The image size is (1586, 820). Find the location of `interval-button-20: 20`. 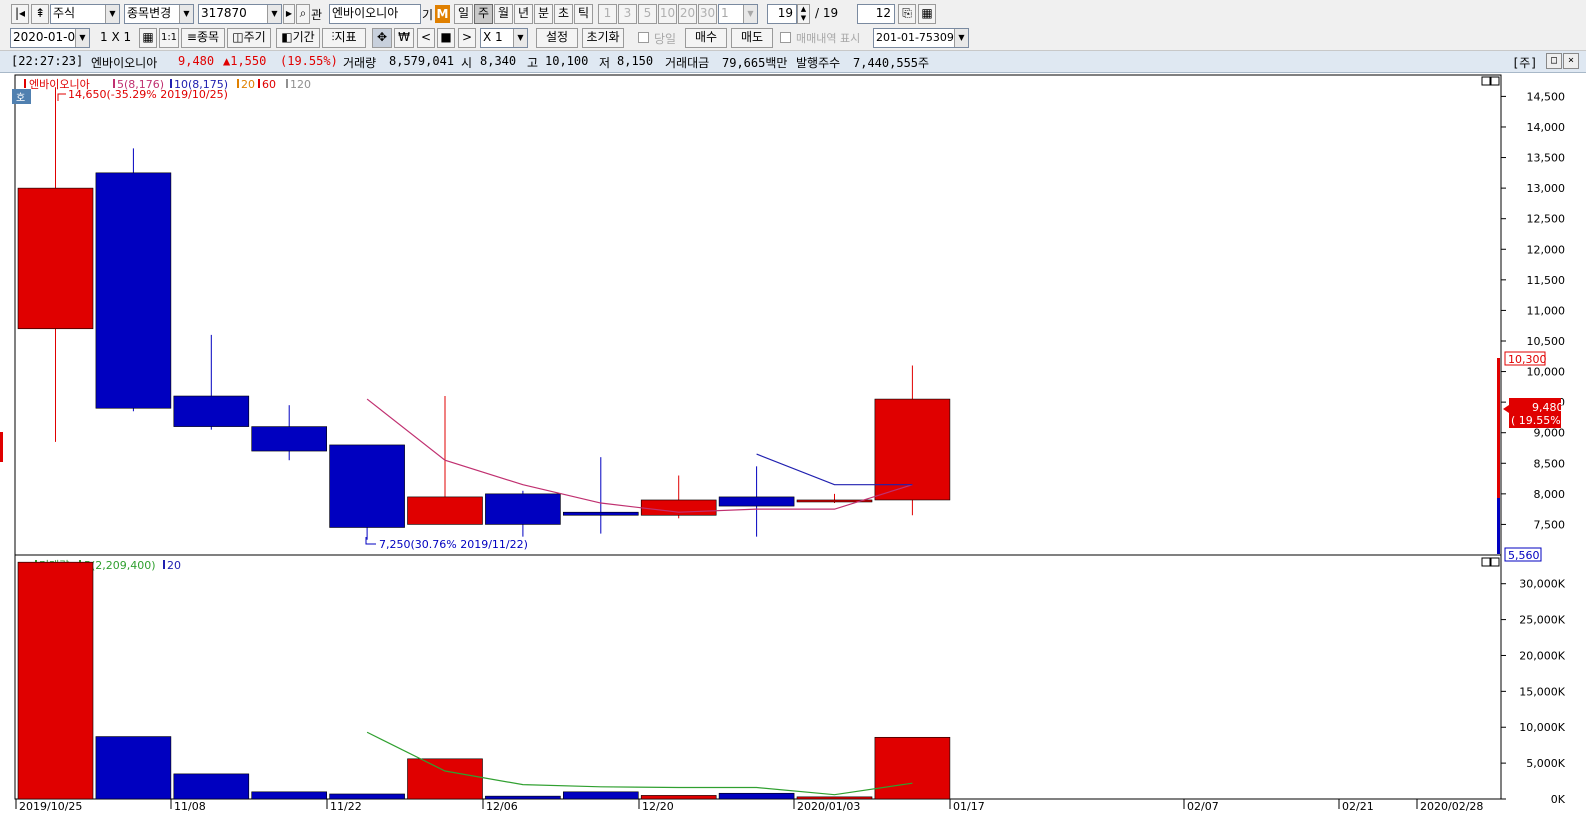

interval-button-20: 20 is located at coordinates (687, 14).